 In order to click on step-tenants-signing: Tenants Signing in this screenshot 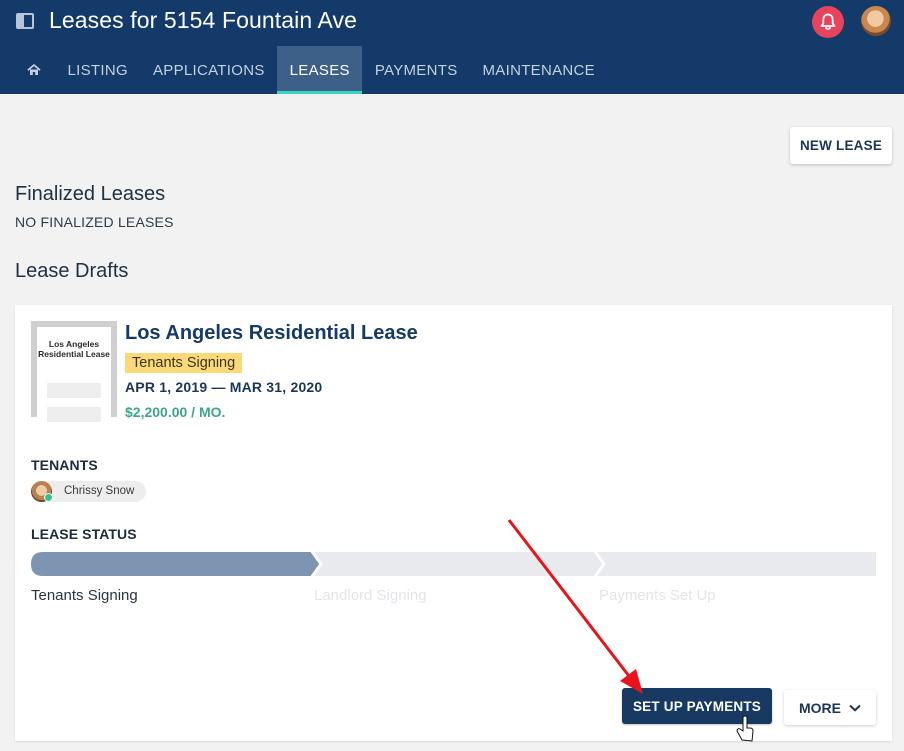, I will do `click(84, 595)`.